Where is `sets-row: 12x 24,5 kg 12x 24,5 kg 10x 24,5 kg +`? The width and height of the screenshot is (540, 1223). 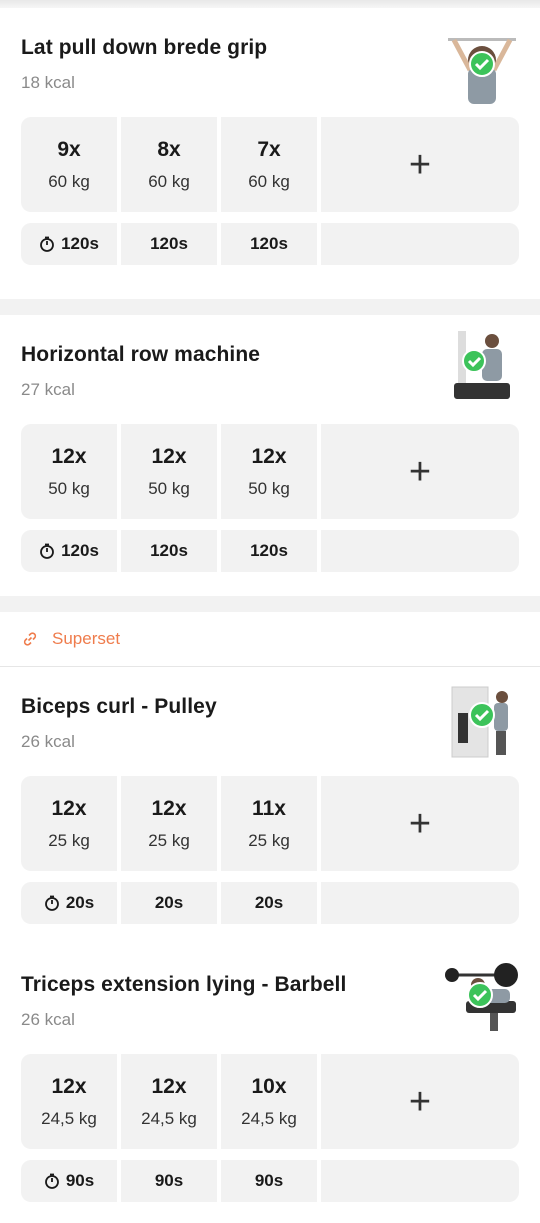 sets-row: 12x 24,5 kg 12x 24,5 kg 10x 24,5 kg + is located at coordinates (270, 1101).